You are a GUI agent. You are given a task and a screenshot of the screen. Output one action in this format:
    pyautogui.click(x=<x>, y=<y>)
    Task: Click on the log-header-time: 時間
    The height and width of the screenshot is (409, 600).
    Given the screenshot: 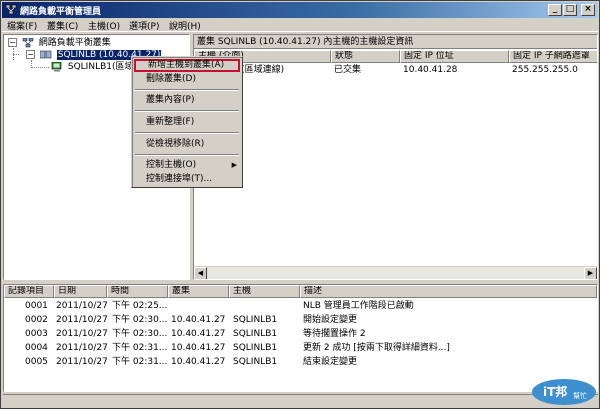 What is the action you would take?
    pyautogui.click(x=137, y=291)
    